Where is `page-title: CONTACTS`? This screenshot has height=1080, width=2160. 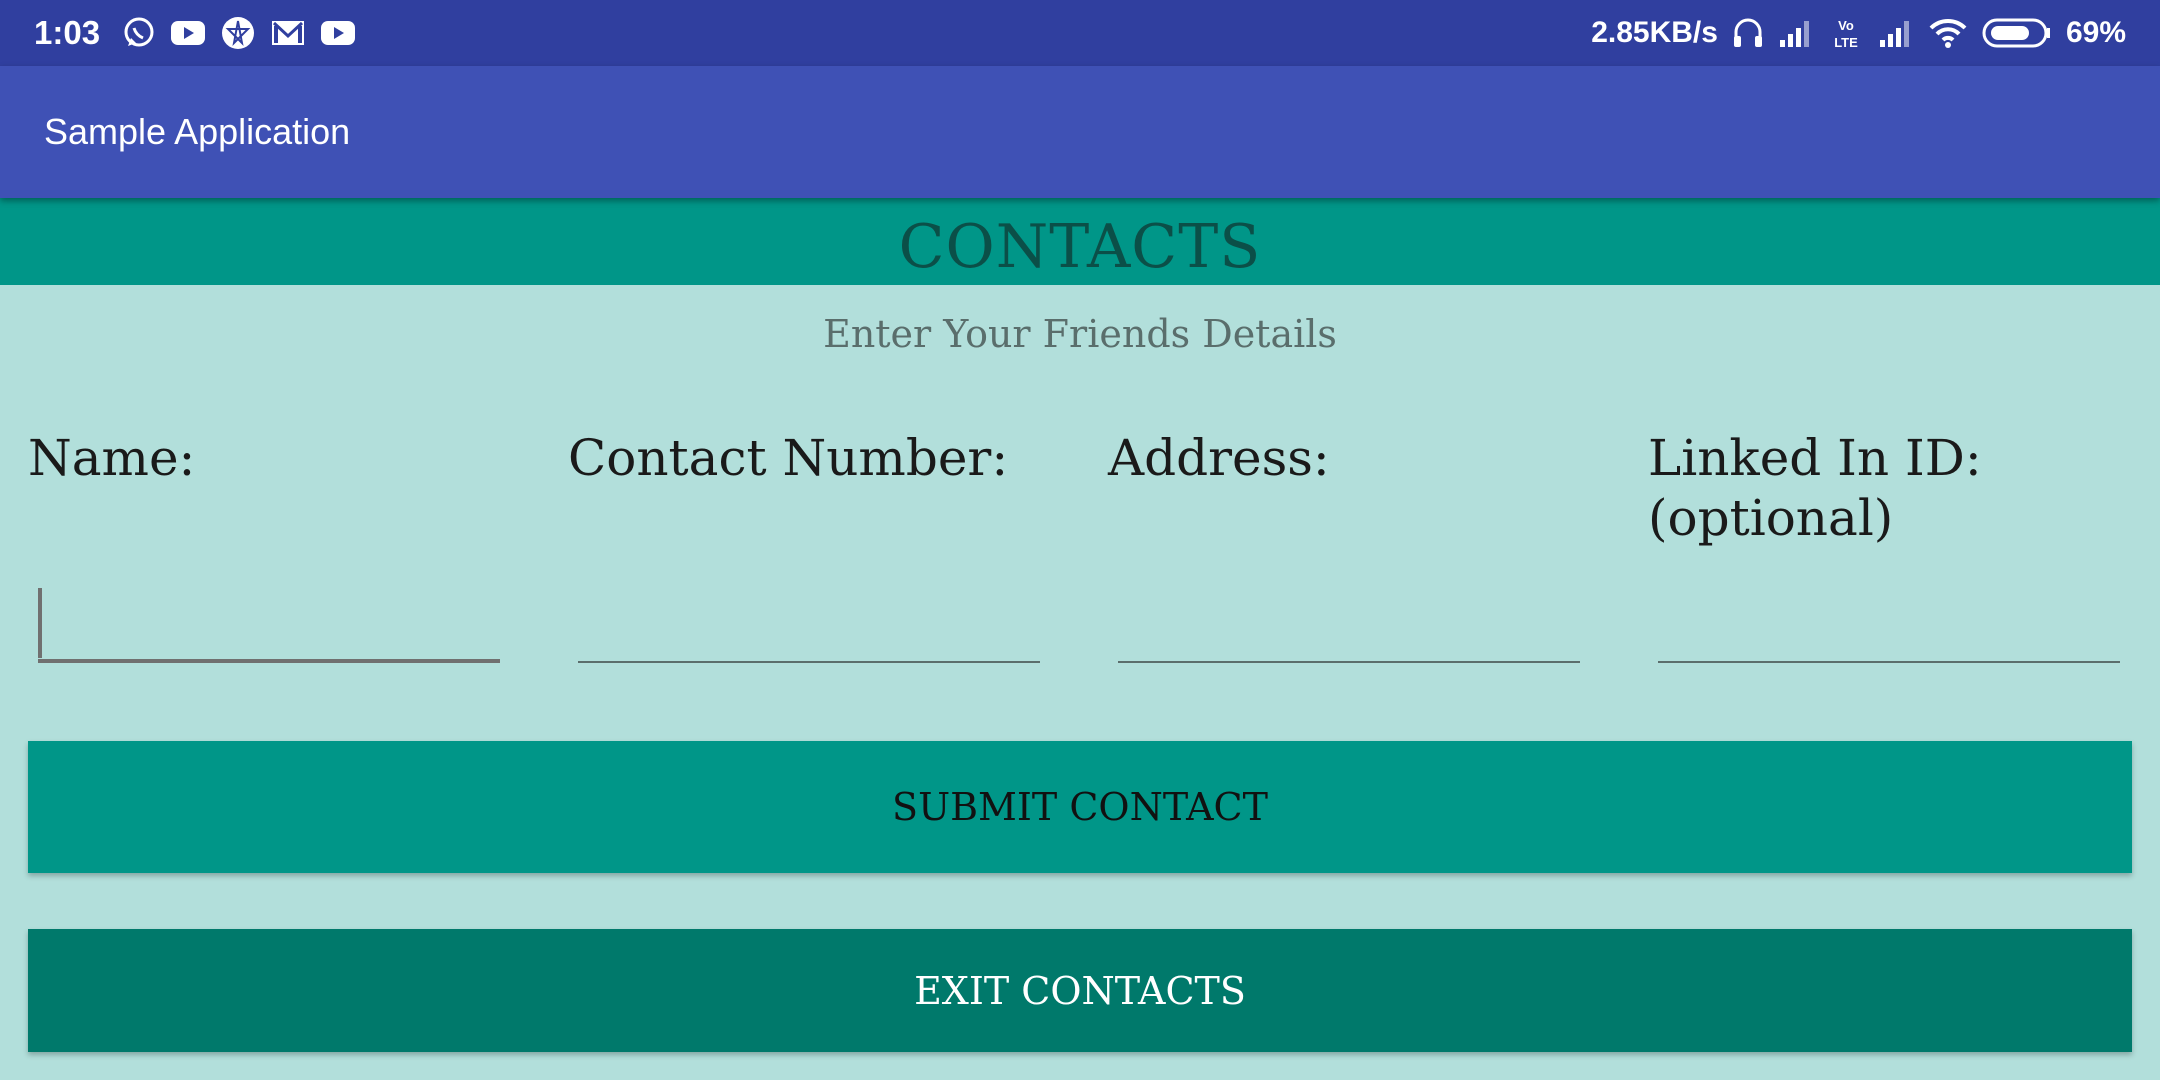
page-title: CONTACTS is located at coordinates (1080, 246).